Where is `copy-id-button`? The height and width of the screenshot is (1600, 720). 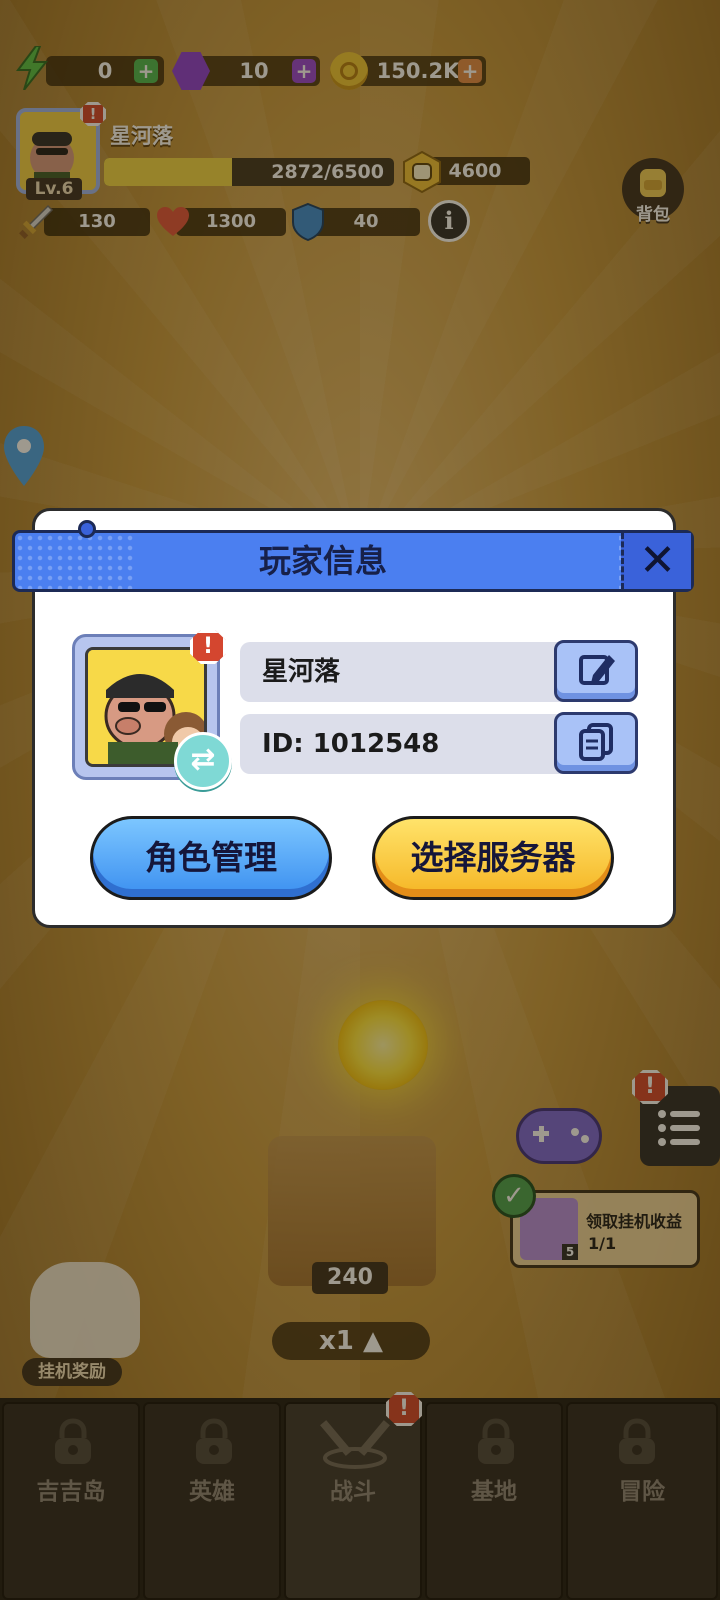 copy-id-button is located at coordinates (596, 743).